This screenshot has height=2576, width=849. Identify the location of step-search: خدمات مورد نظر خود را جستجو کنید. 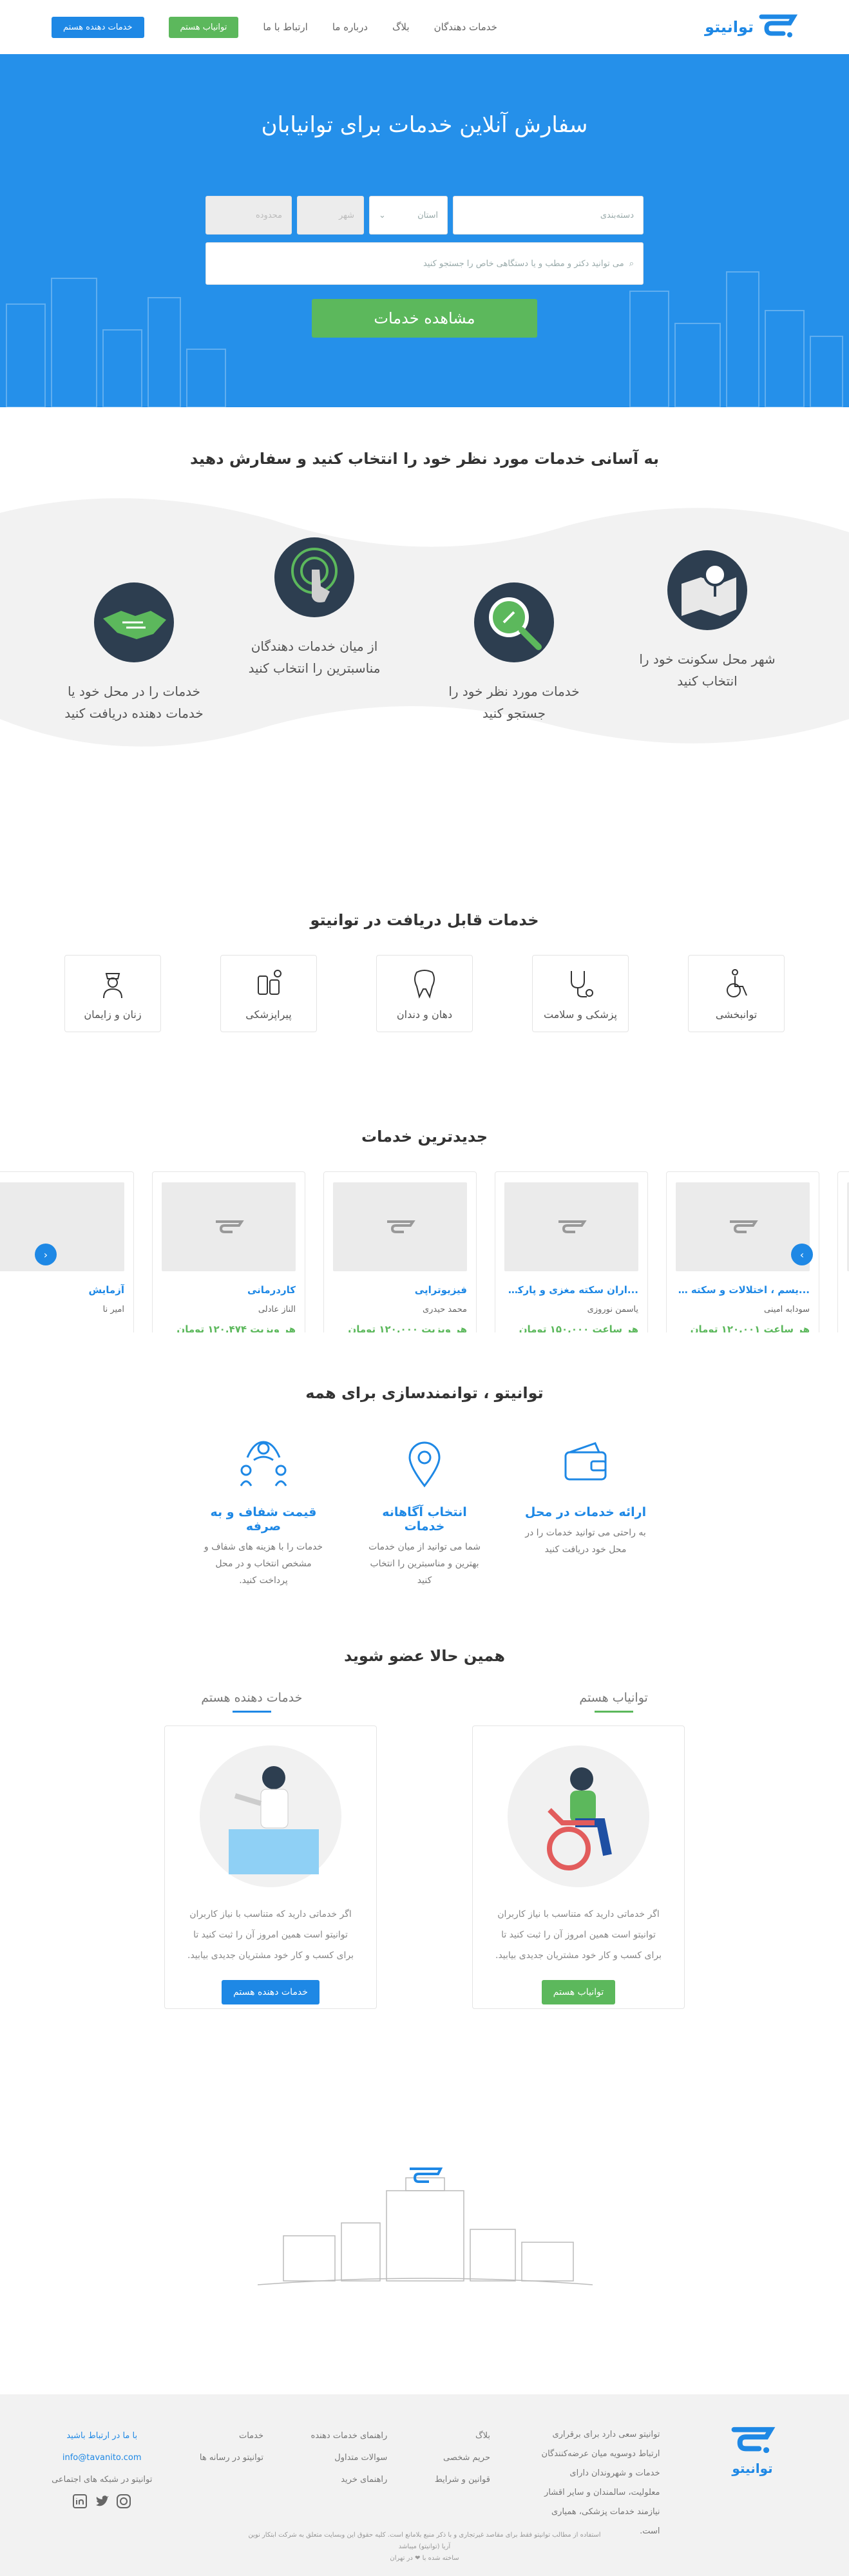
(514, 651).